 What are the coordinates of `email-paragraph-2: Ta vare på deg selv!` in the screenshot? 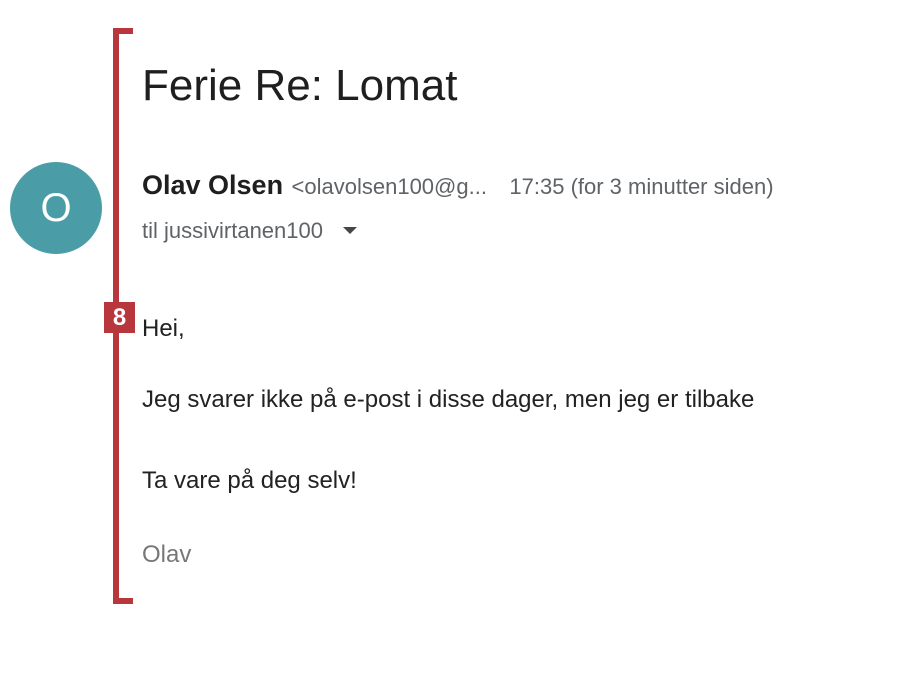 It's located at (249, 480).